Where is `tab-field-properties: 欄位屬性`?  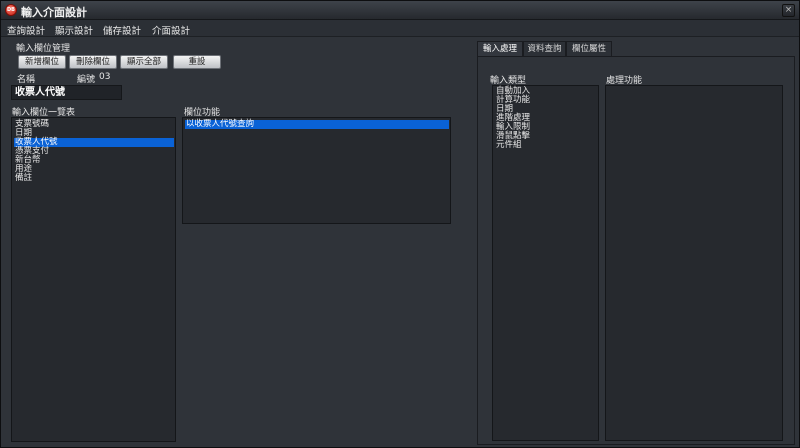 tab-field-properties: 欄位屬性 is located at coordinates (589, 48).